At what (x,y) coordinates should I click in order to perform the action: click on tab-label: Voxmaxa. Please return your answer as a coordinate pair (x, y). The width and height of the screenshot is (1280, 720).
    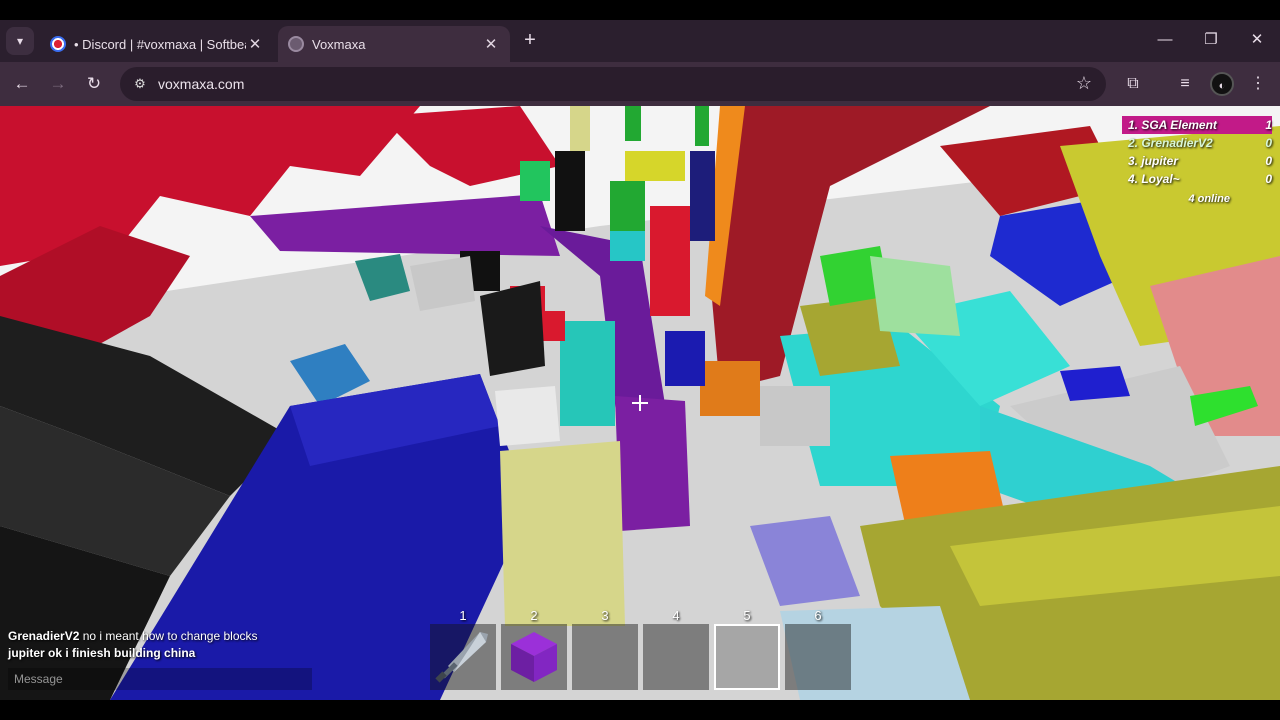
    Looking at the image, I should click on (339, 44).